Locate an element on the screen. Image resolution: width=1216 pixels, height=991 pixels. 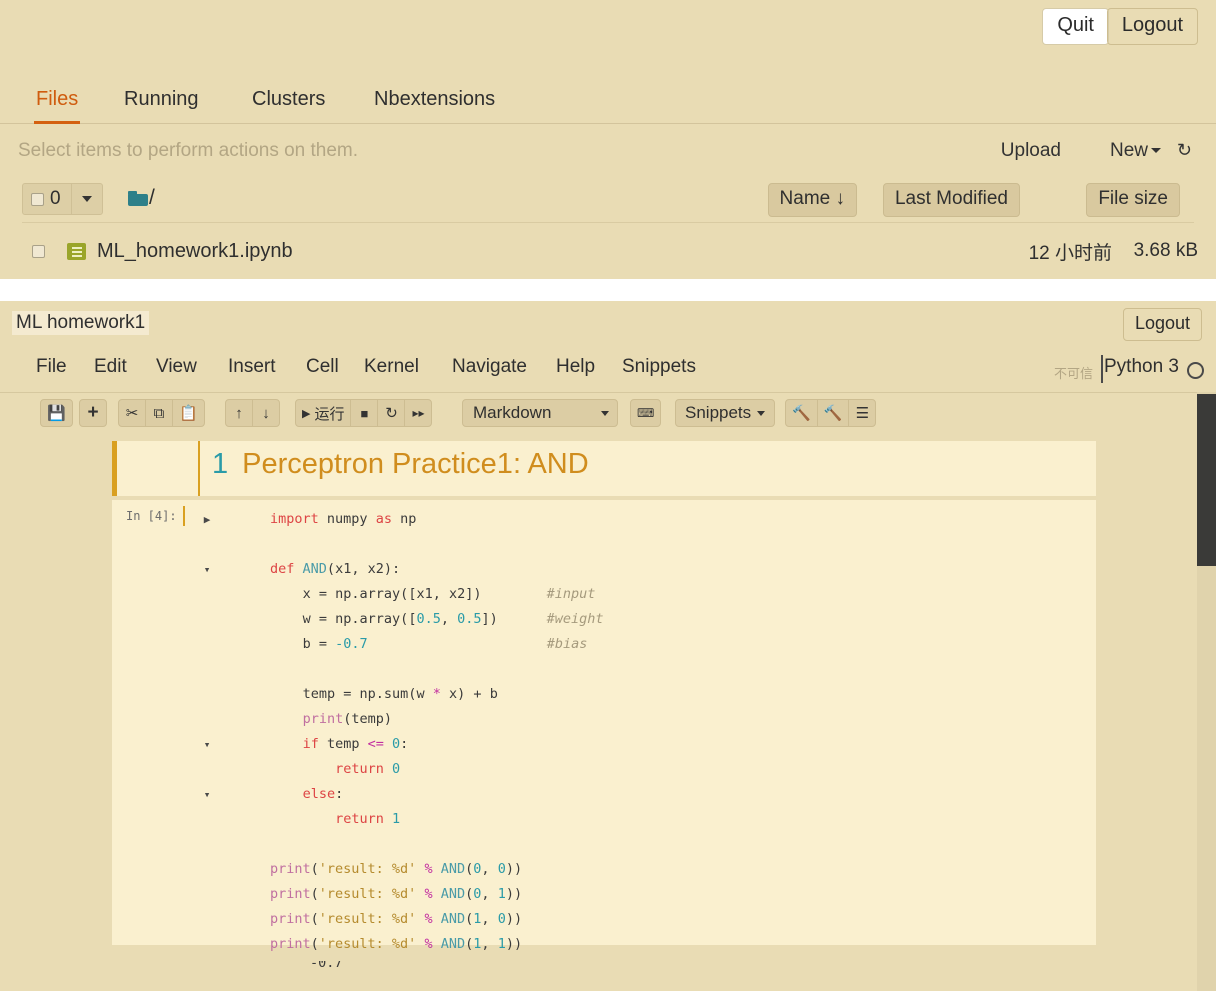
trust-status: 不可信 is located at coordinates (1073, 372).